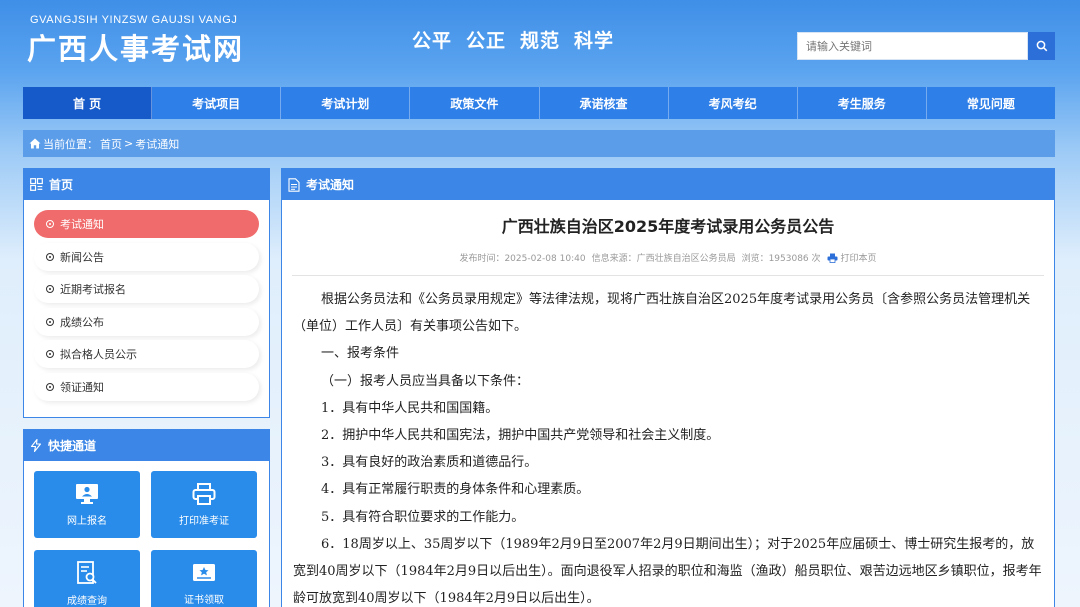 This screenshot has width=1080, height=607. I want to click on nav-commitment-check: 承诺核查, so click(604, 103).